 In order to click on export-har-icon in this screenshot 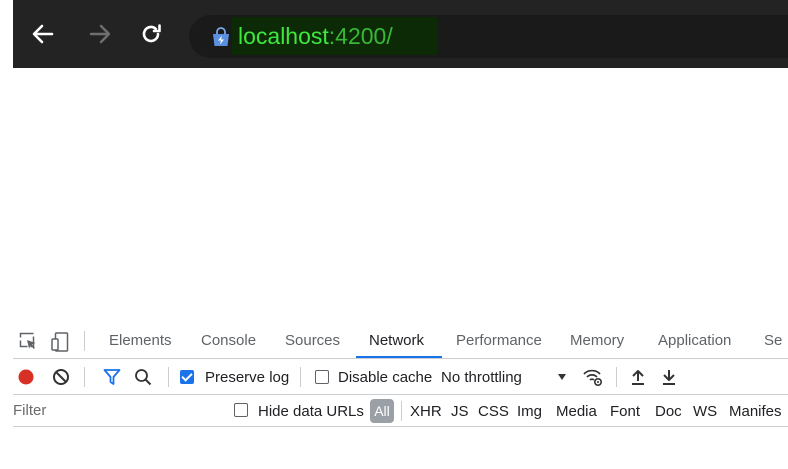, I will do `click(670, 377)`.